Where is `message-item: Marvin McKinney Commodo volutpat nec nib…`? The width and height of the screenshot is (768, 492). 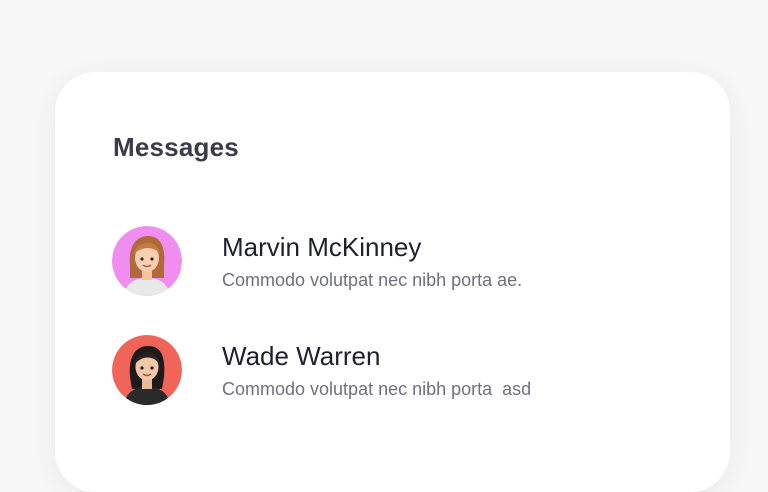 message-item: Marvin McKinney Commodo volutpat nec nib… is located at coordinates (392, 262).